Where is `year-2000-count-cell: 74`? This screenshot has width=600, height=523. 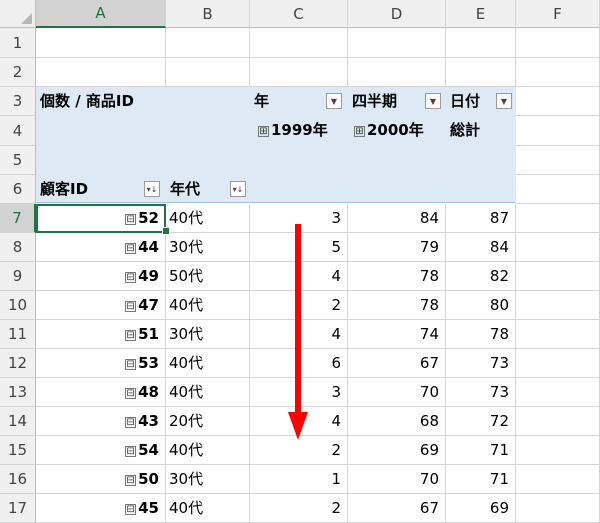 year-2000-count-cell: 74 is located at coordinates (397, 334).